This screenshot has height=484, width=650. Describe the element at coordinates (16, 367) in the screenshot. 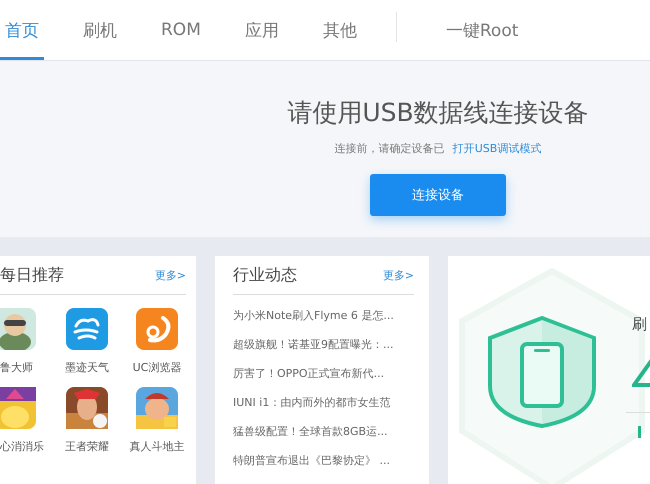

I see `app-name: 鲁大师` at that location.